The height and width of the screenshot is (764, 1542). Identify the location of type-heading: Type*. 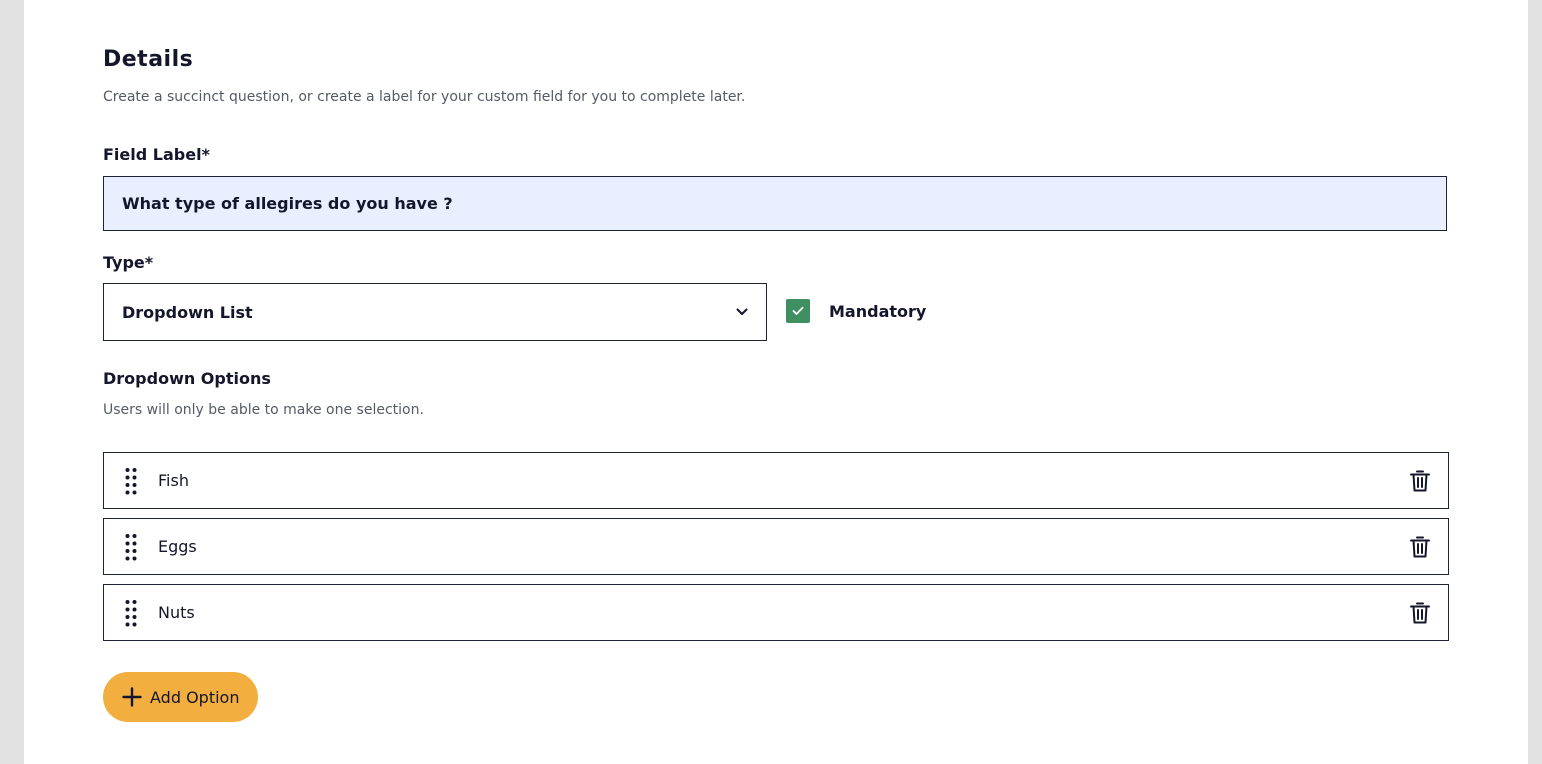
(128, 262).